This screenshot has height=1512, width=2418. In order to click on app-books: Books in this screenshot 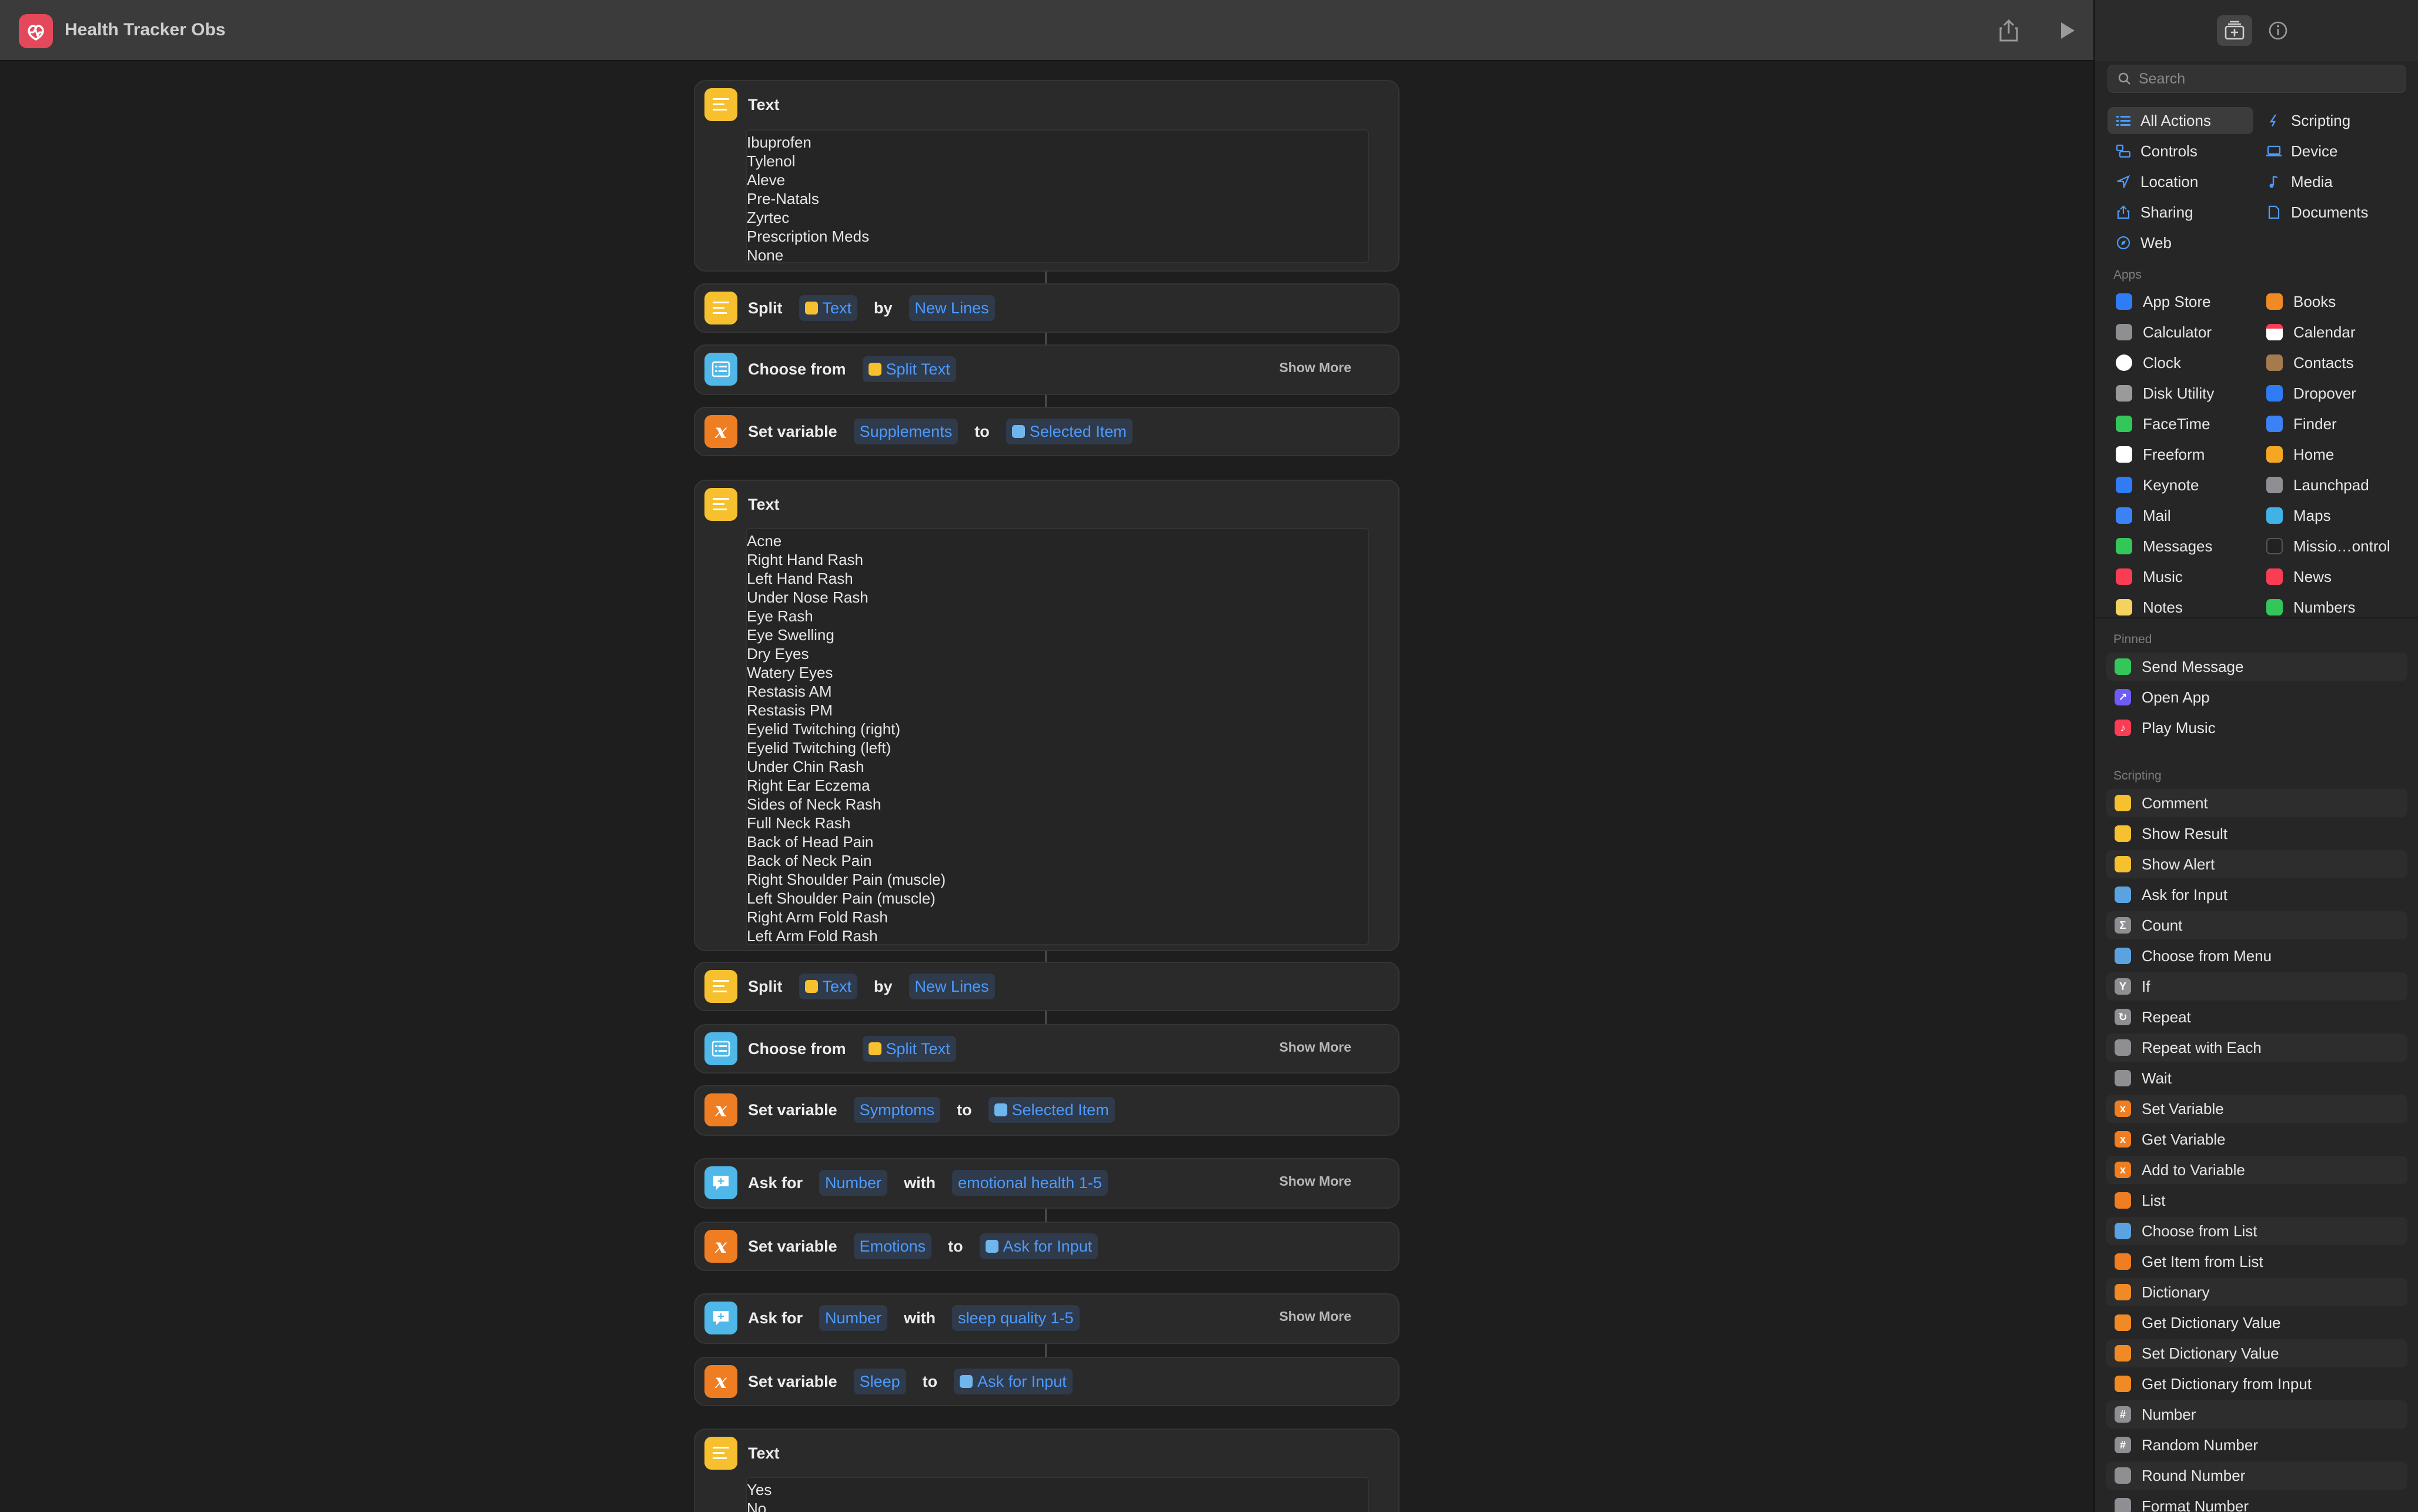, I will do `click(2336, 302)`.